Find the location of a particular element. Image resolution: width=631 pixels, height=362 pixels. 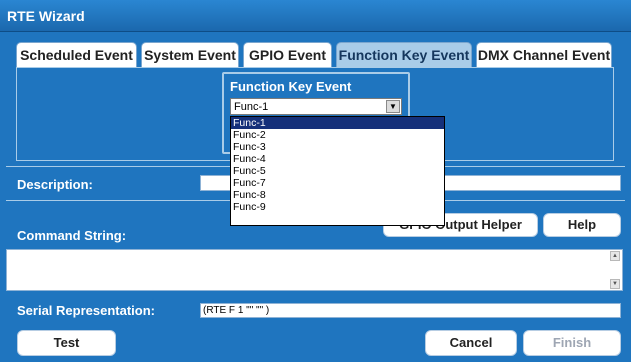

dropdown-option-func-1: Func-1 is located at coordinates (337, 123).